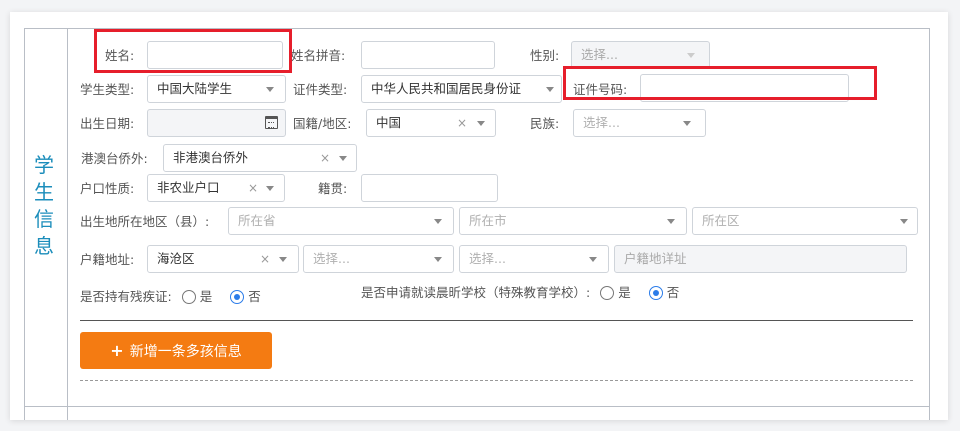 This screenshot has height=431, width=960. What do you see at coordinates (44, 246) in the screenshot?
I see `section-title-char: 息` at bounding box center [44, 246].